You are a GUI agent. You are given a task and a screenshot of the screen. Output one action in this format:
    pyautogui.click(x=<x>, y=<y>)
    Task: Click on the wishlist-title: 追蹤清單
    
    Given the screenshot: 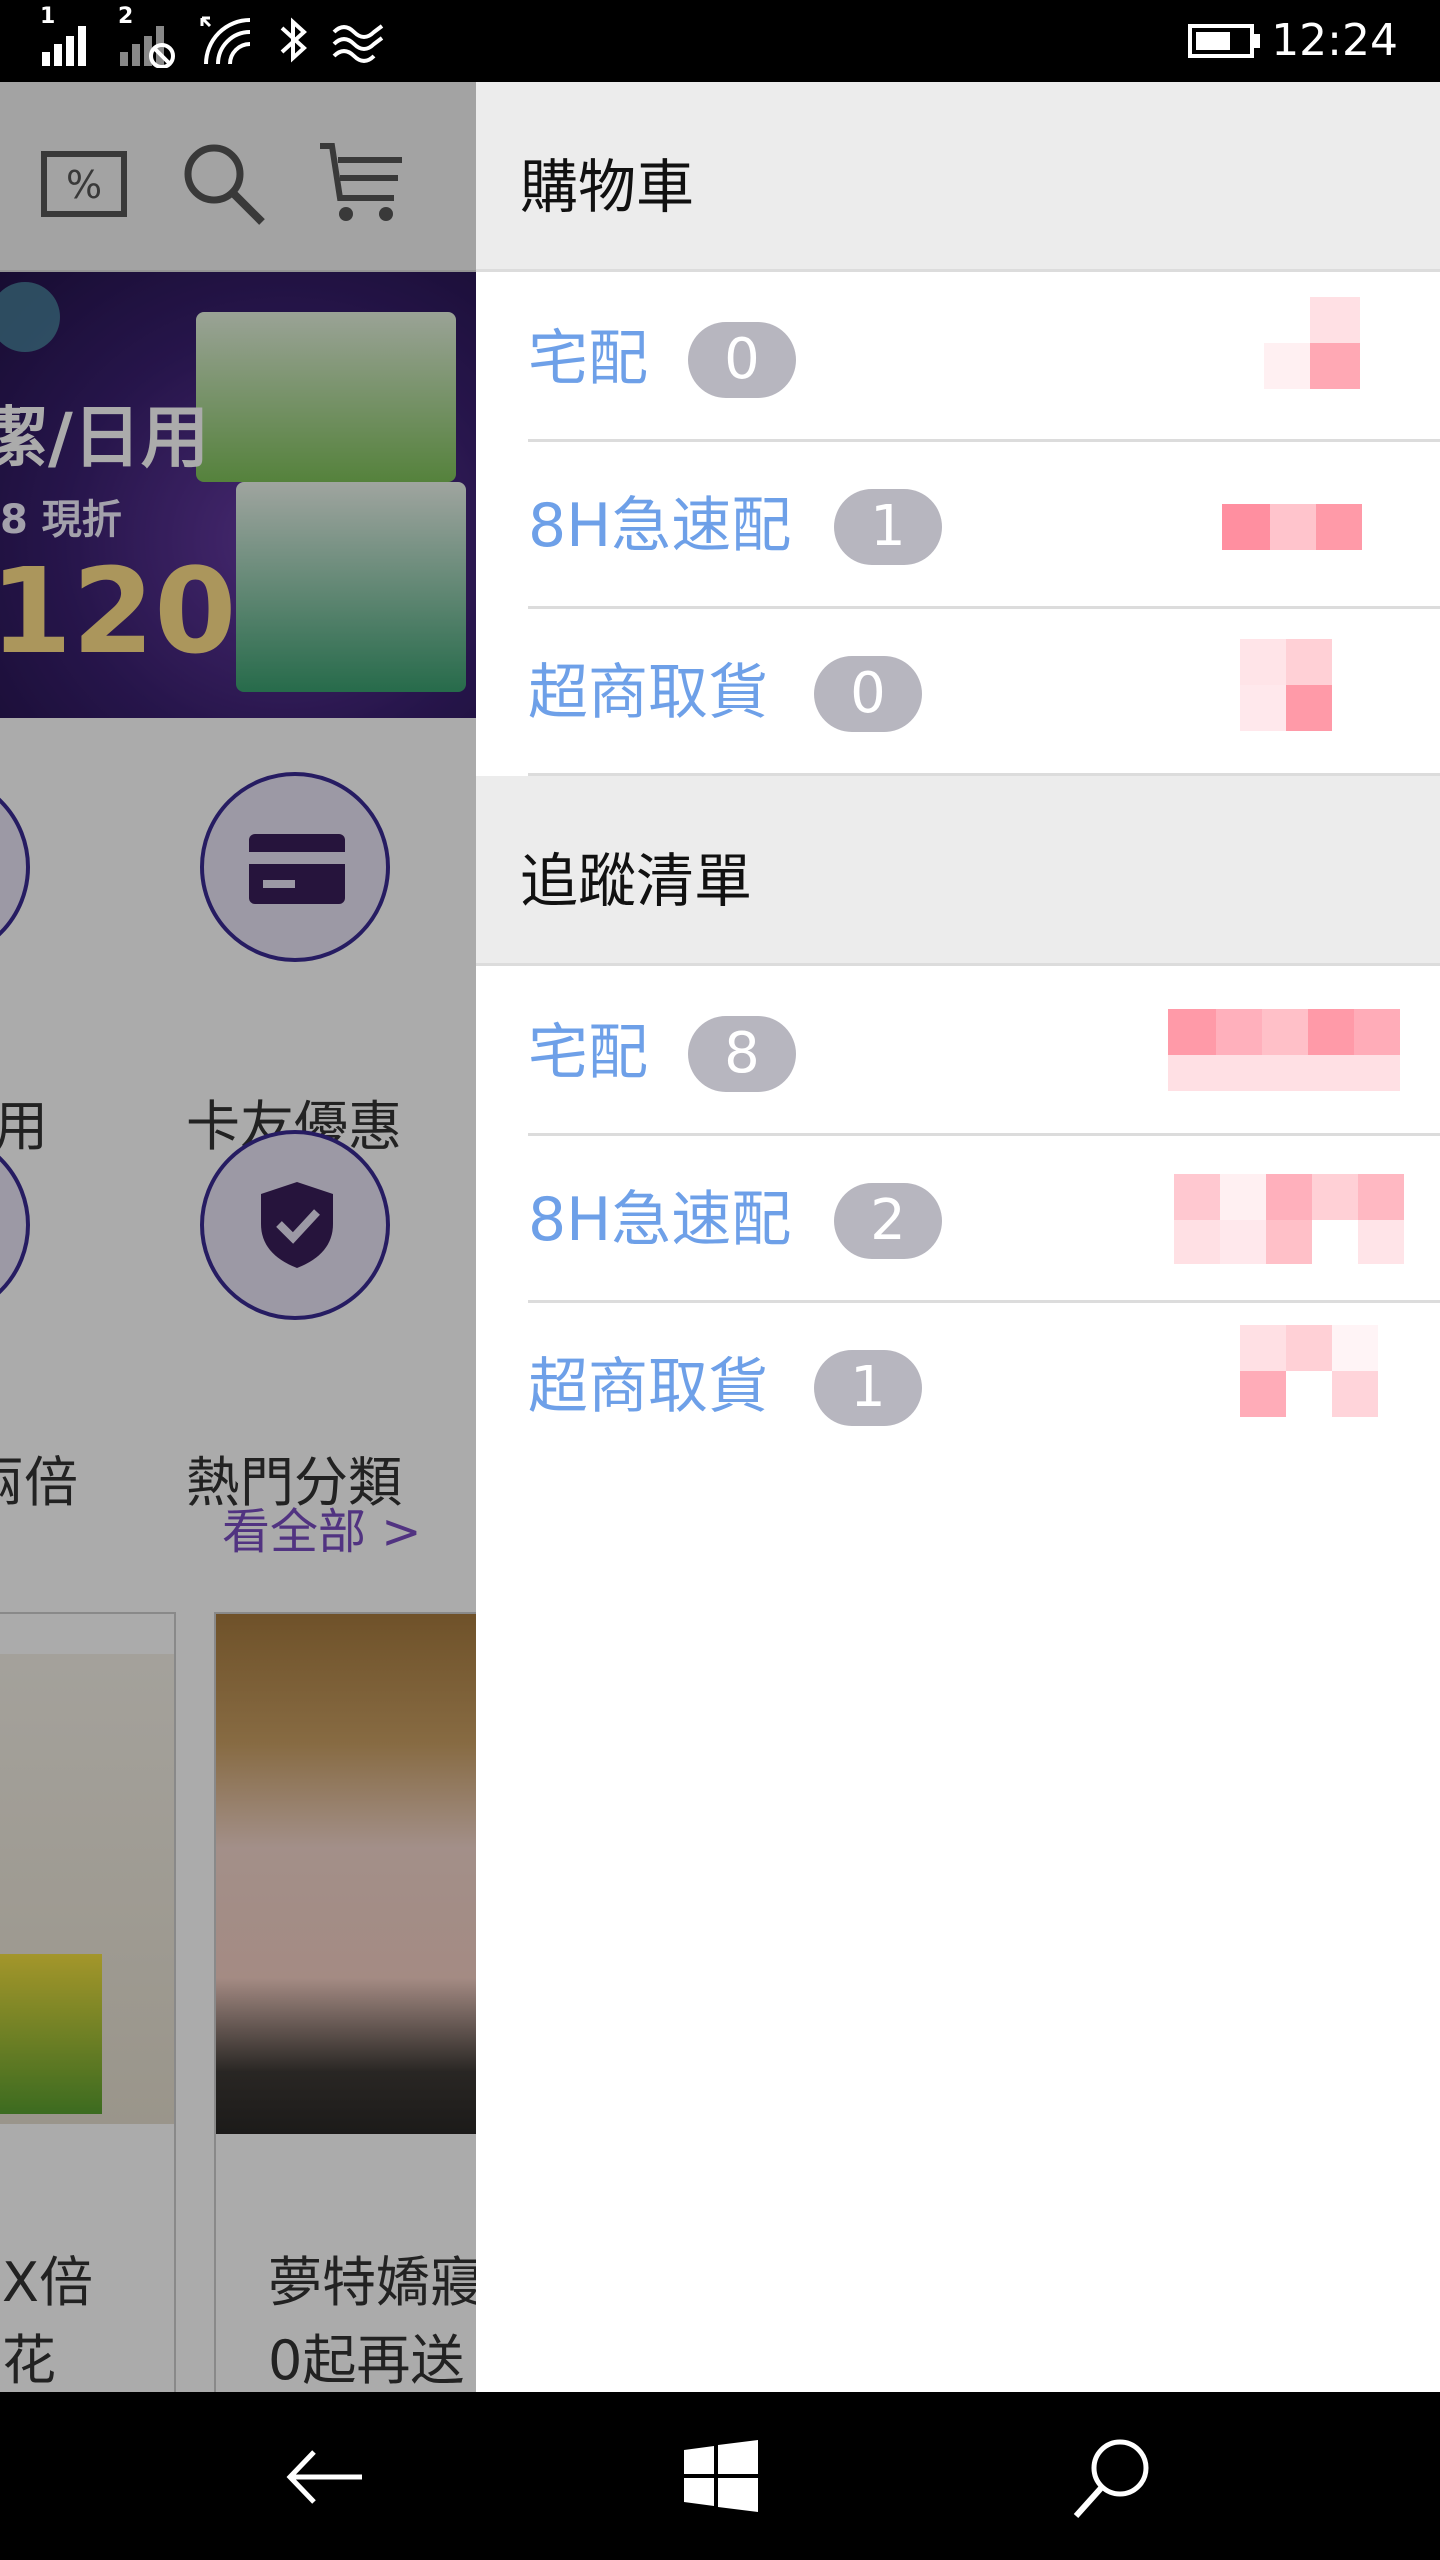 What is the action you would take?
    pyautogui.click(x=636, y=881)
    